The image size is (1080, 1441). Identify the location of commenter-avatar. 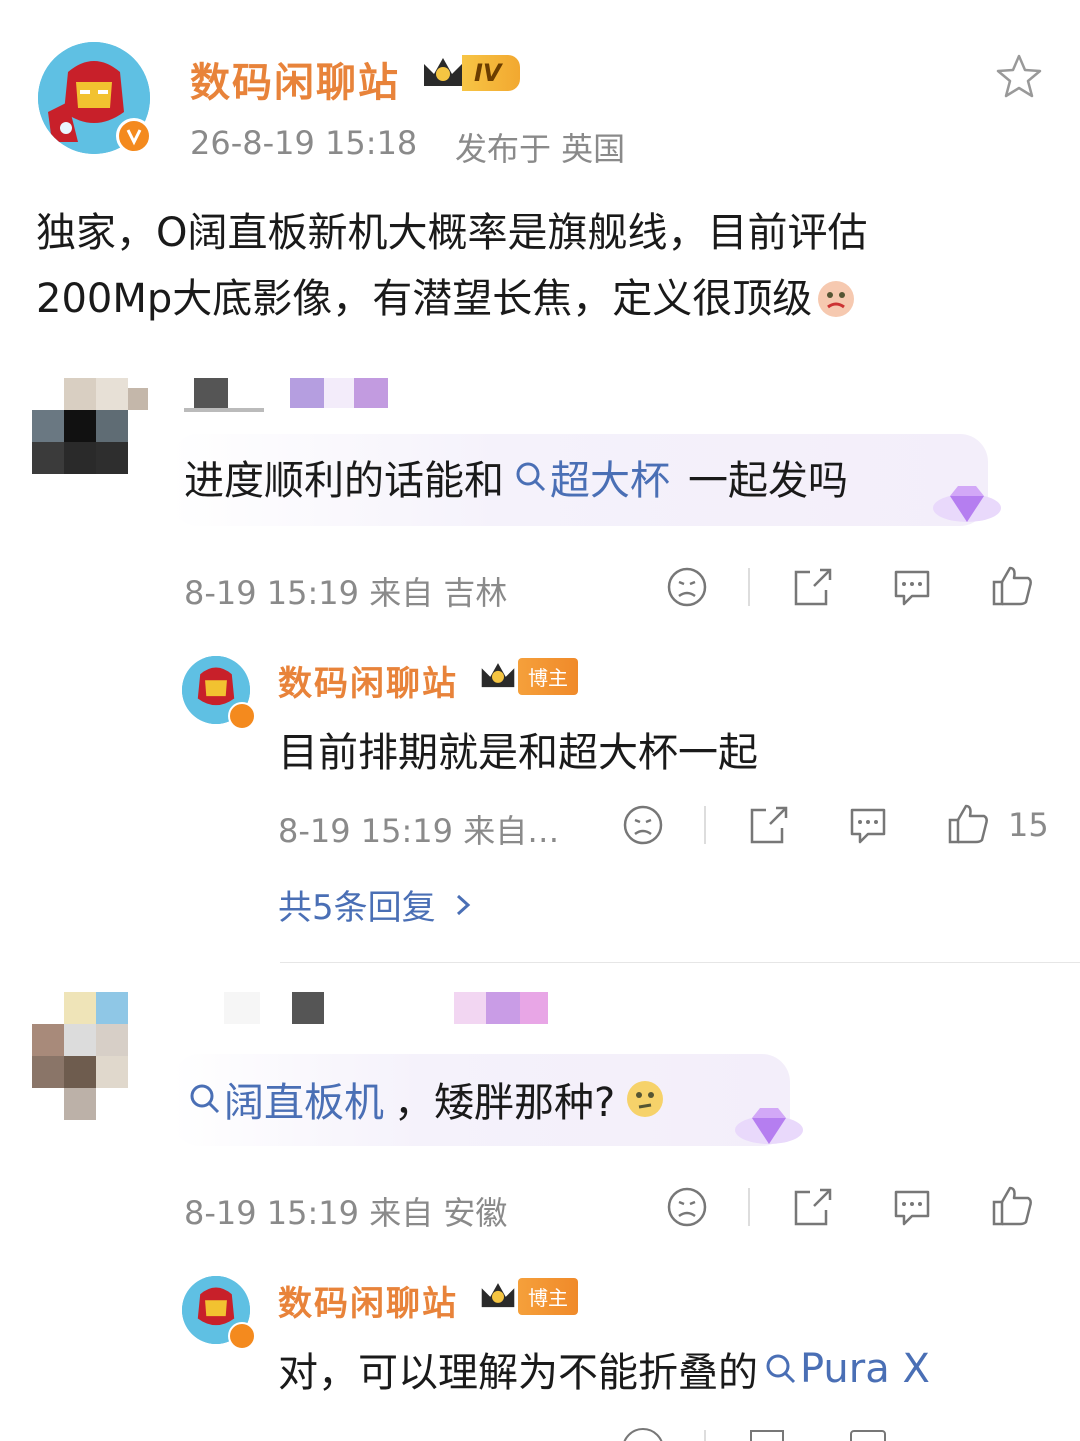
(90, 426).